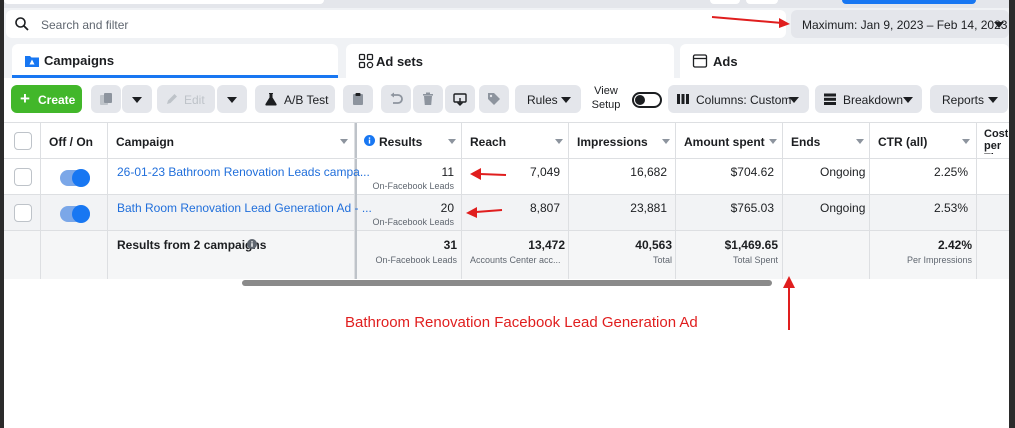 The image size is (1015, 428). I want to click on arrow-amount-spent, so click(789, 303).